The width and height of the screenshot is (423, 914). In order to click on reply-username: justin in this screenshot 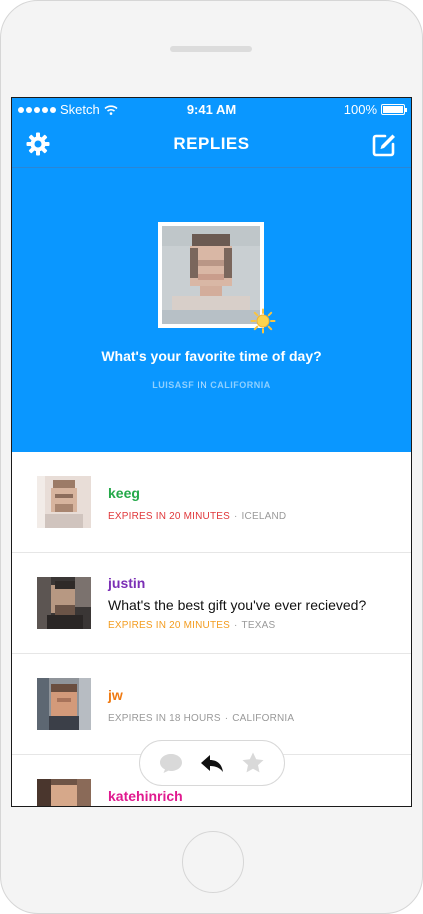, I will do `click(126, 583)`.